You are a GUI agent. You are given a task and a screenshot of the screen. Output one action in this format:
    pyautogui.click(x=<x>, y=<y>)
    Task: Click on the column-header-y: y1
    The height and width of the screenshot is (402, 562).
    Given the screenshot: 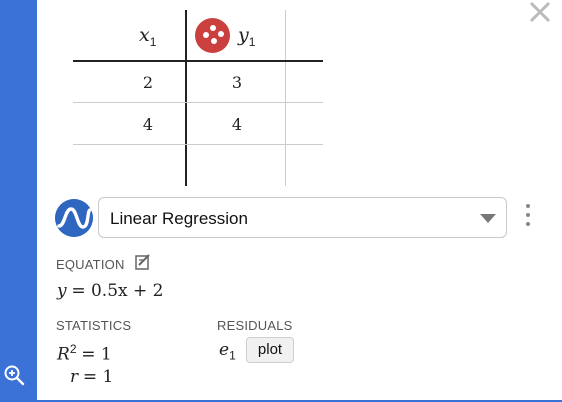 What is the action you would take?
    pyautogui.click(x=246, y=36)
    